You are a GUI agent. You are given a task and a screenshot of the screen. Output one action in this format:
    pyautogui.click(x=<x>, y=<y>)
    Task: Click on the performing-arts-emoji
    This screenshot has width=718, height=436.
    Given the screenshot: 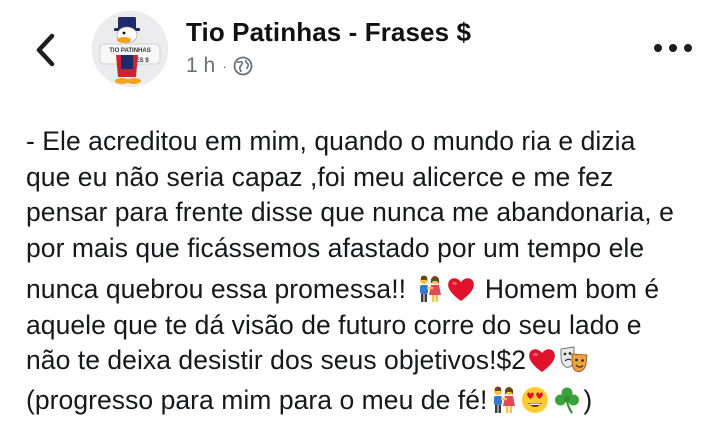 What is the action you would take?
    pyautogui.click(x=574, y=360)
    